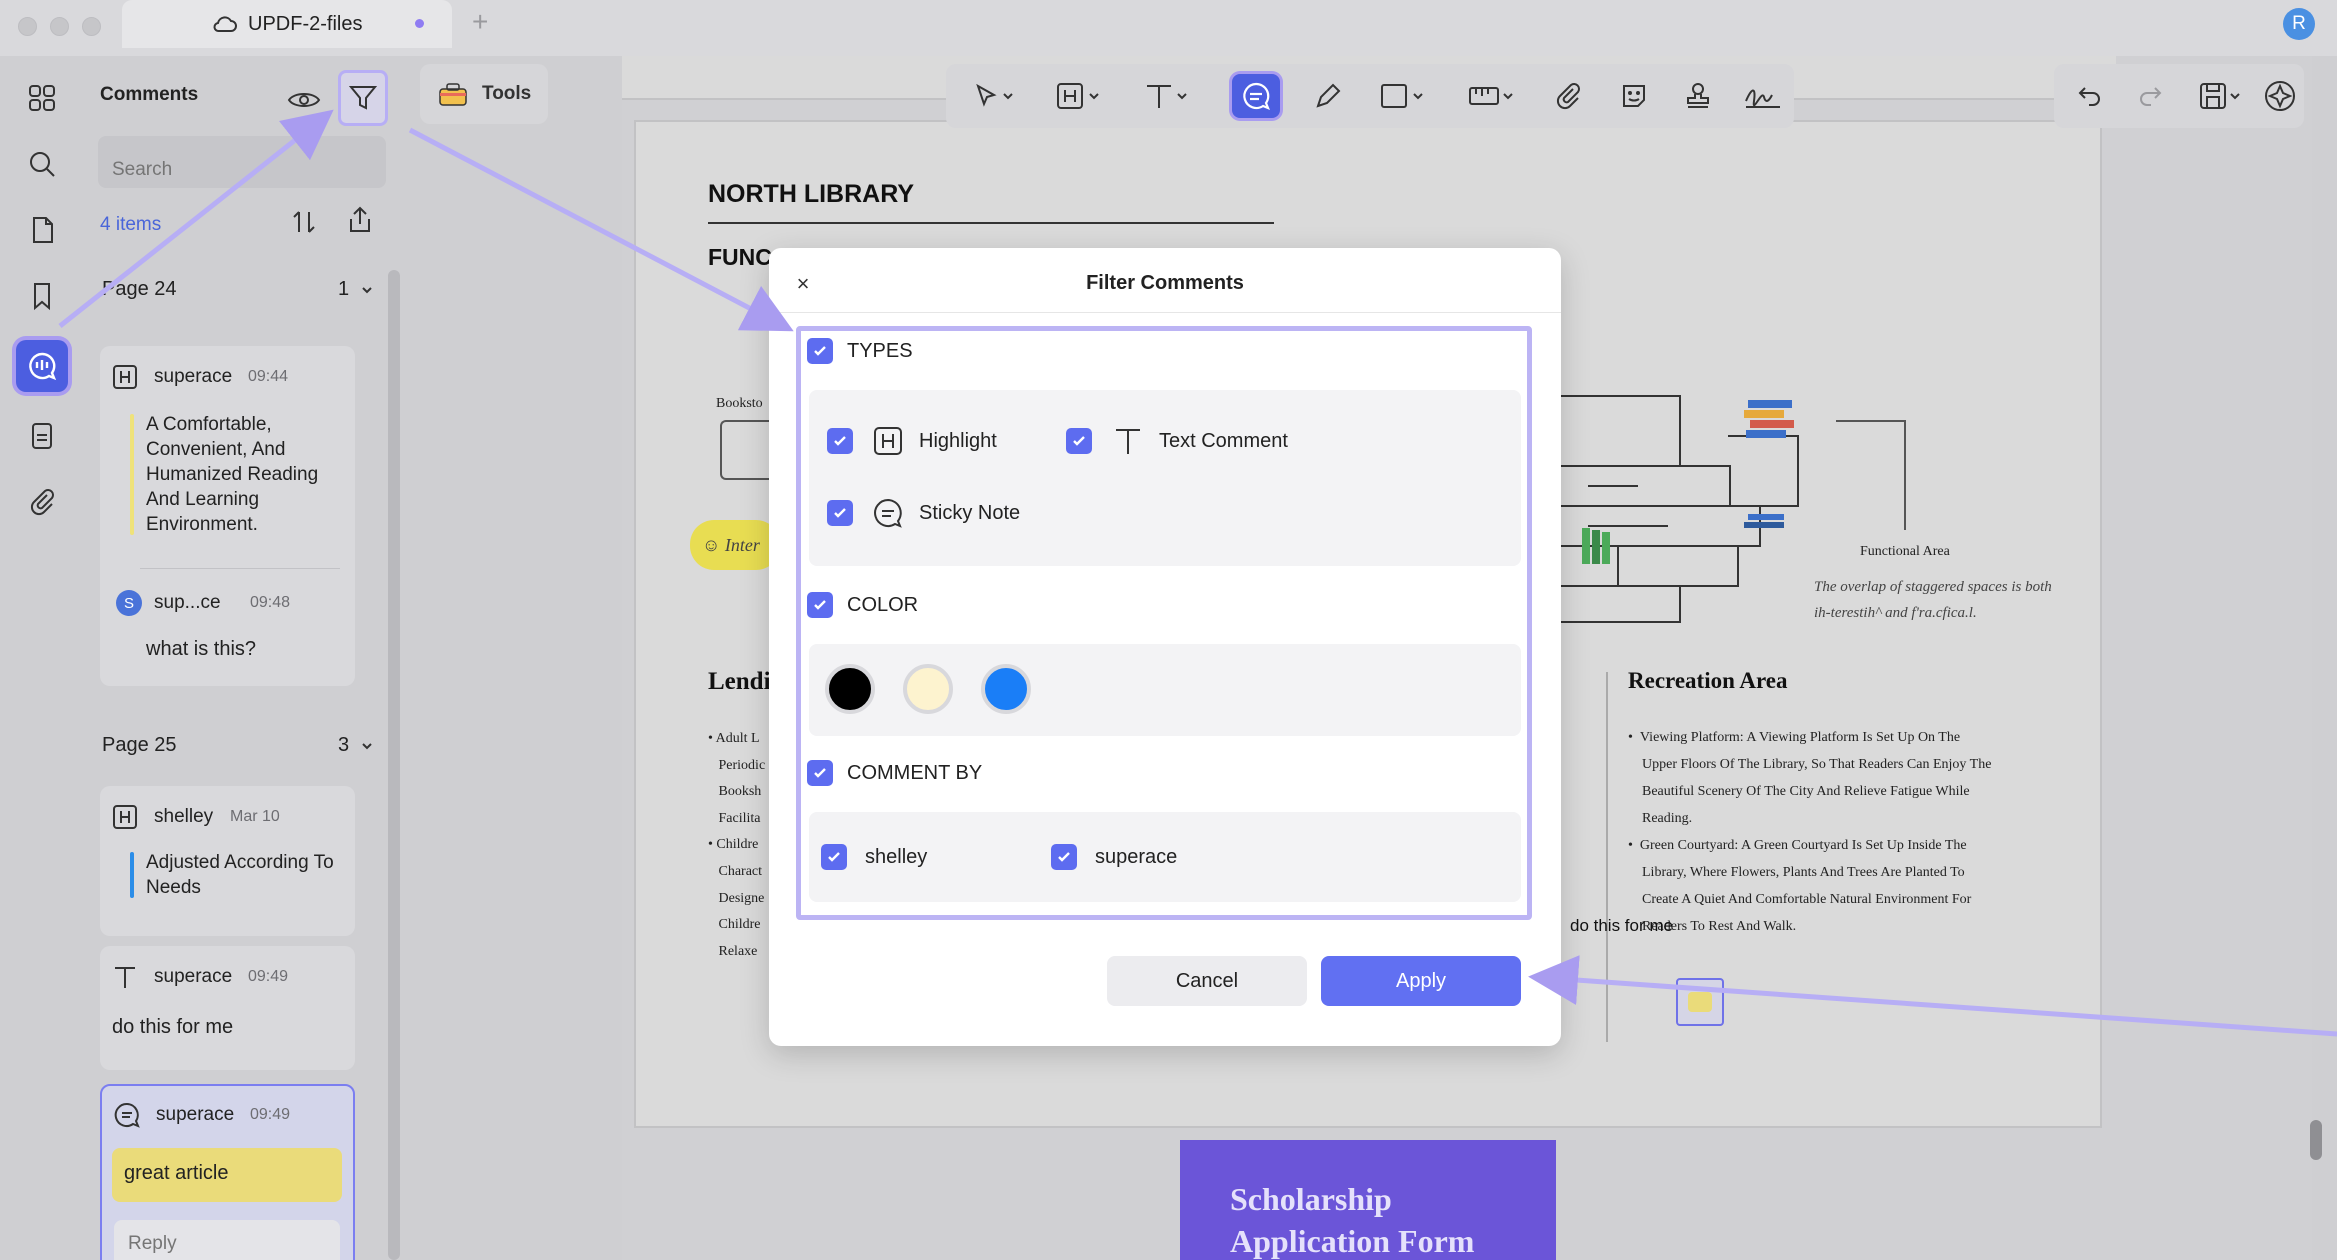 This screenshot has height=1260, width=2337. What do you see at coordinates (740, 871) in the screenshot?
I see `doc-list-line: Charact` at bounding box center [740, 871].